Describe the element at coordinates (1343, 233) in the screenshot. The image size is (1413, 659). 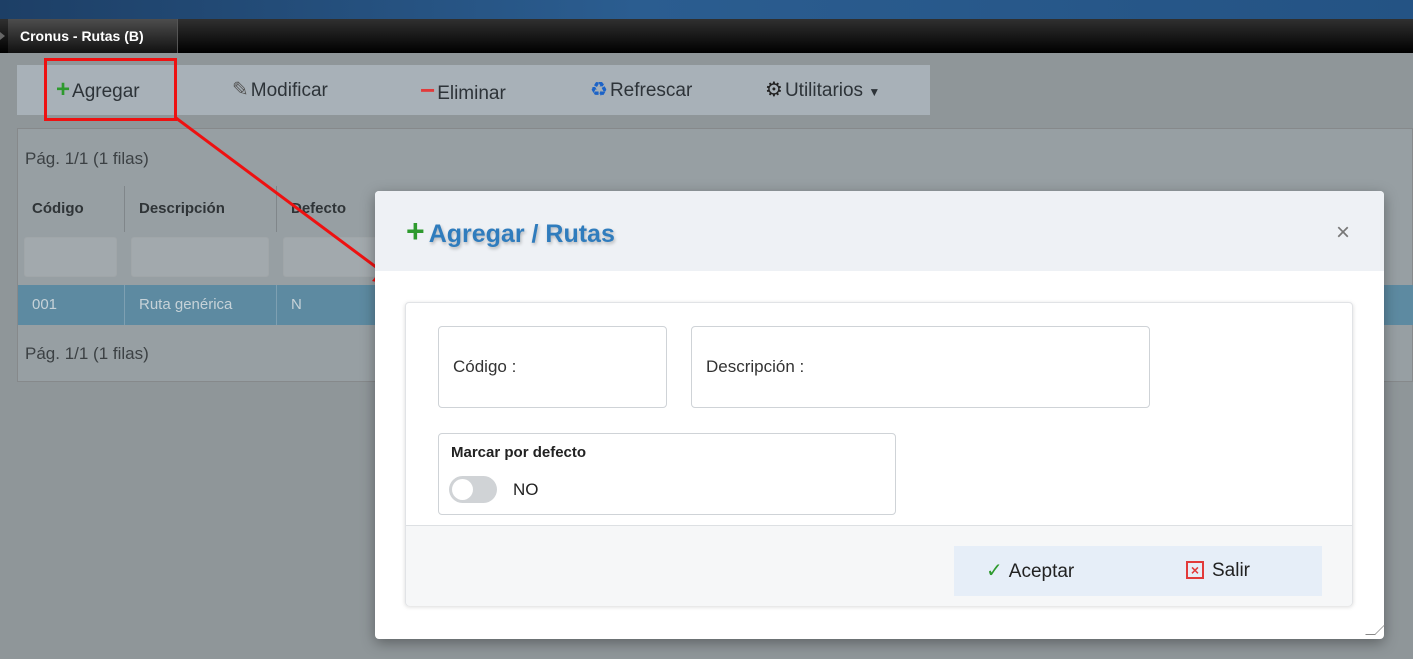
I see `close-icon: ×` at that location.